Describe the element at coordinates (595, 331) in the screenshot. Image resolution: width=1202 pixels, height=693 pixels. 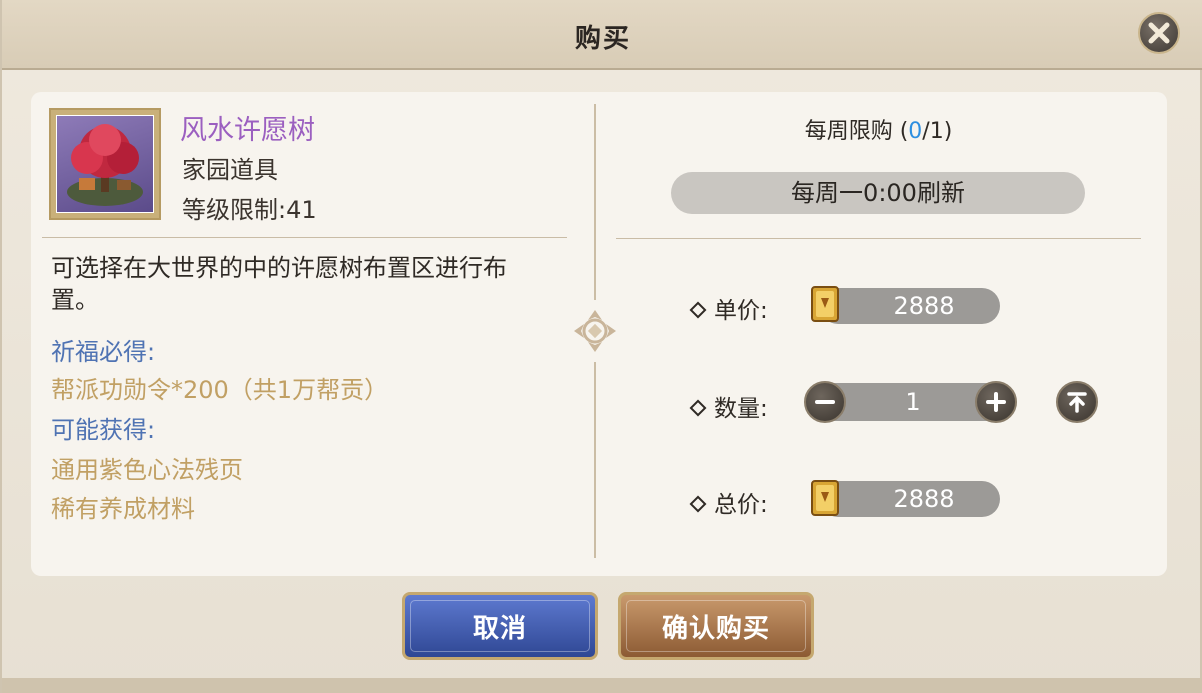
I see `ornament-icon` at that location.